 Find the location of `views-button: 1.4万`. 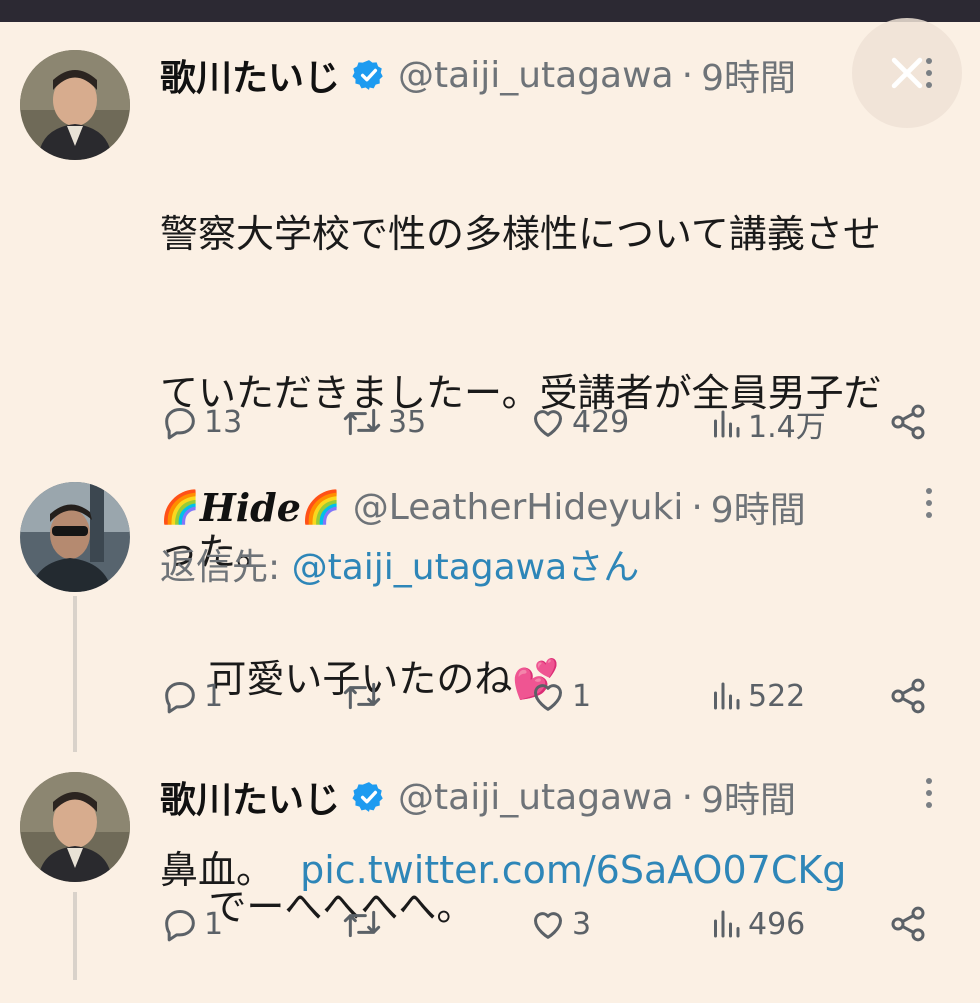

views-button: 1.4万 is located at coordinates (767, 424).